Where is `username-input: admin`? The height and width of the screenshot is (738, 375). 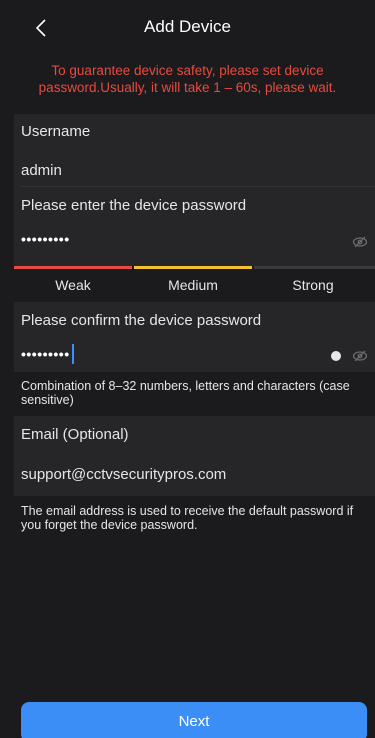 username-input: admin is located at coordinates (41, 170).